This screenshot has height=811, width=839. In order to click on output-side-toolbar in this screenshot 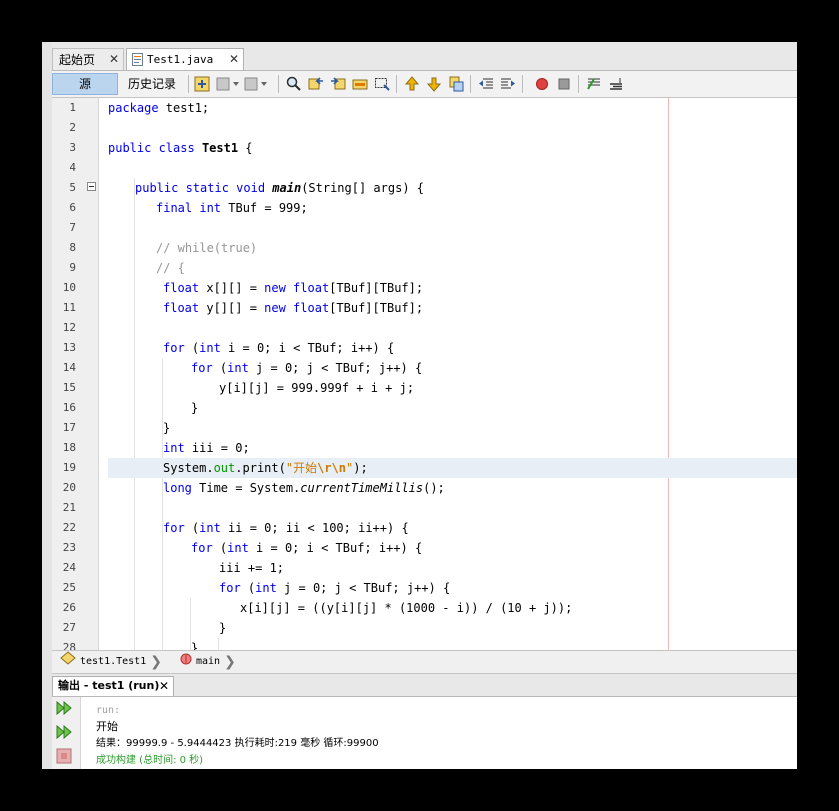, I will do `click(66, 733)`.